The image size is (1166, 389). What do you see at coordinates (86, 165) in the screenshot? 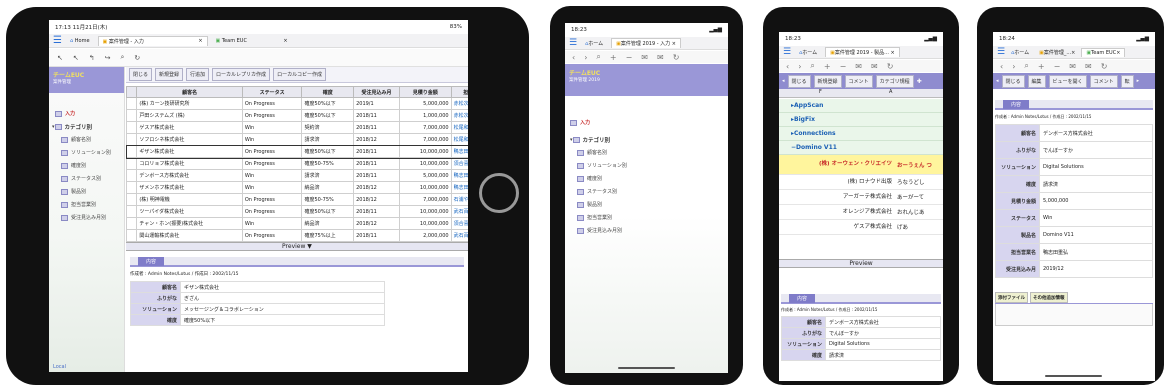
I see `sidebar-item-certainty: 確度別` at bounding box center [86, 165].